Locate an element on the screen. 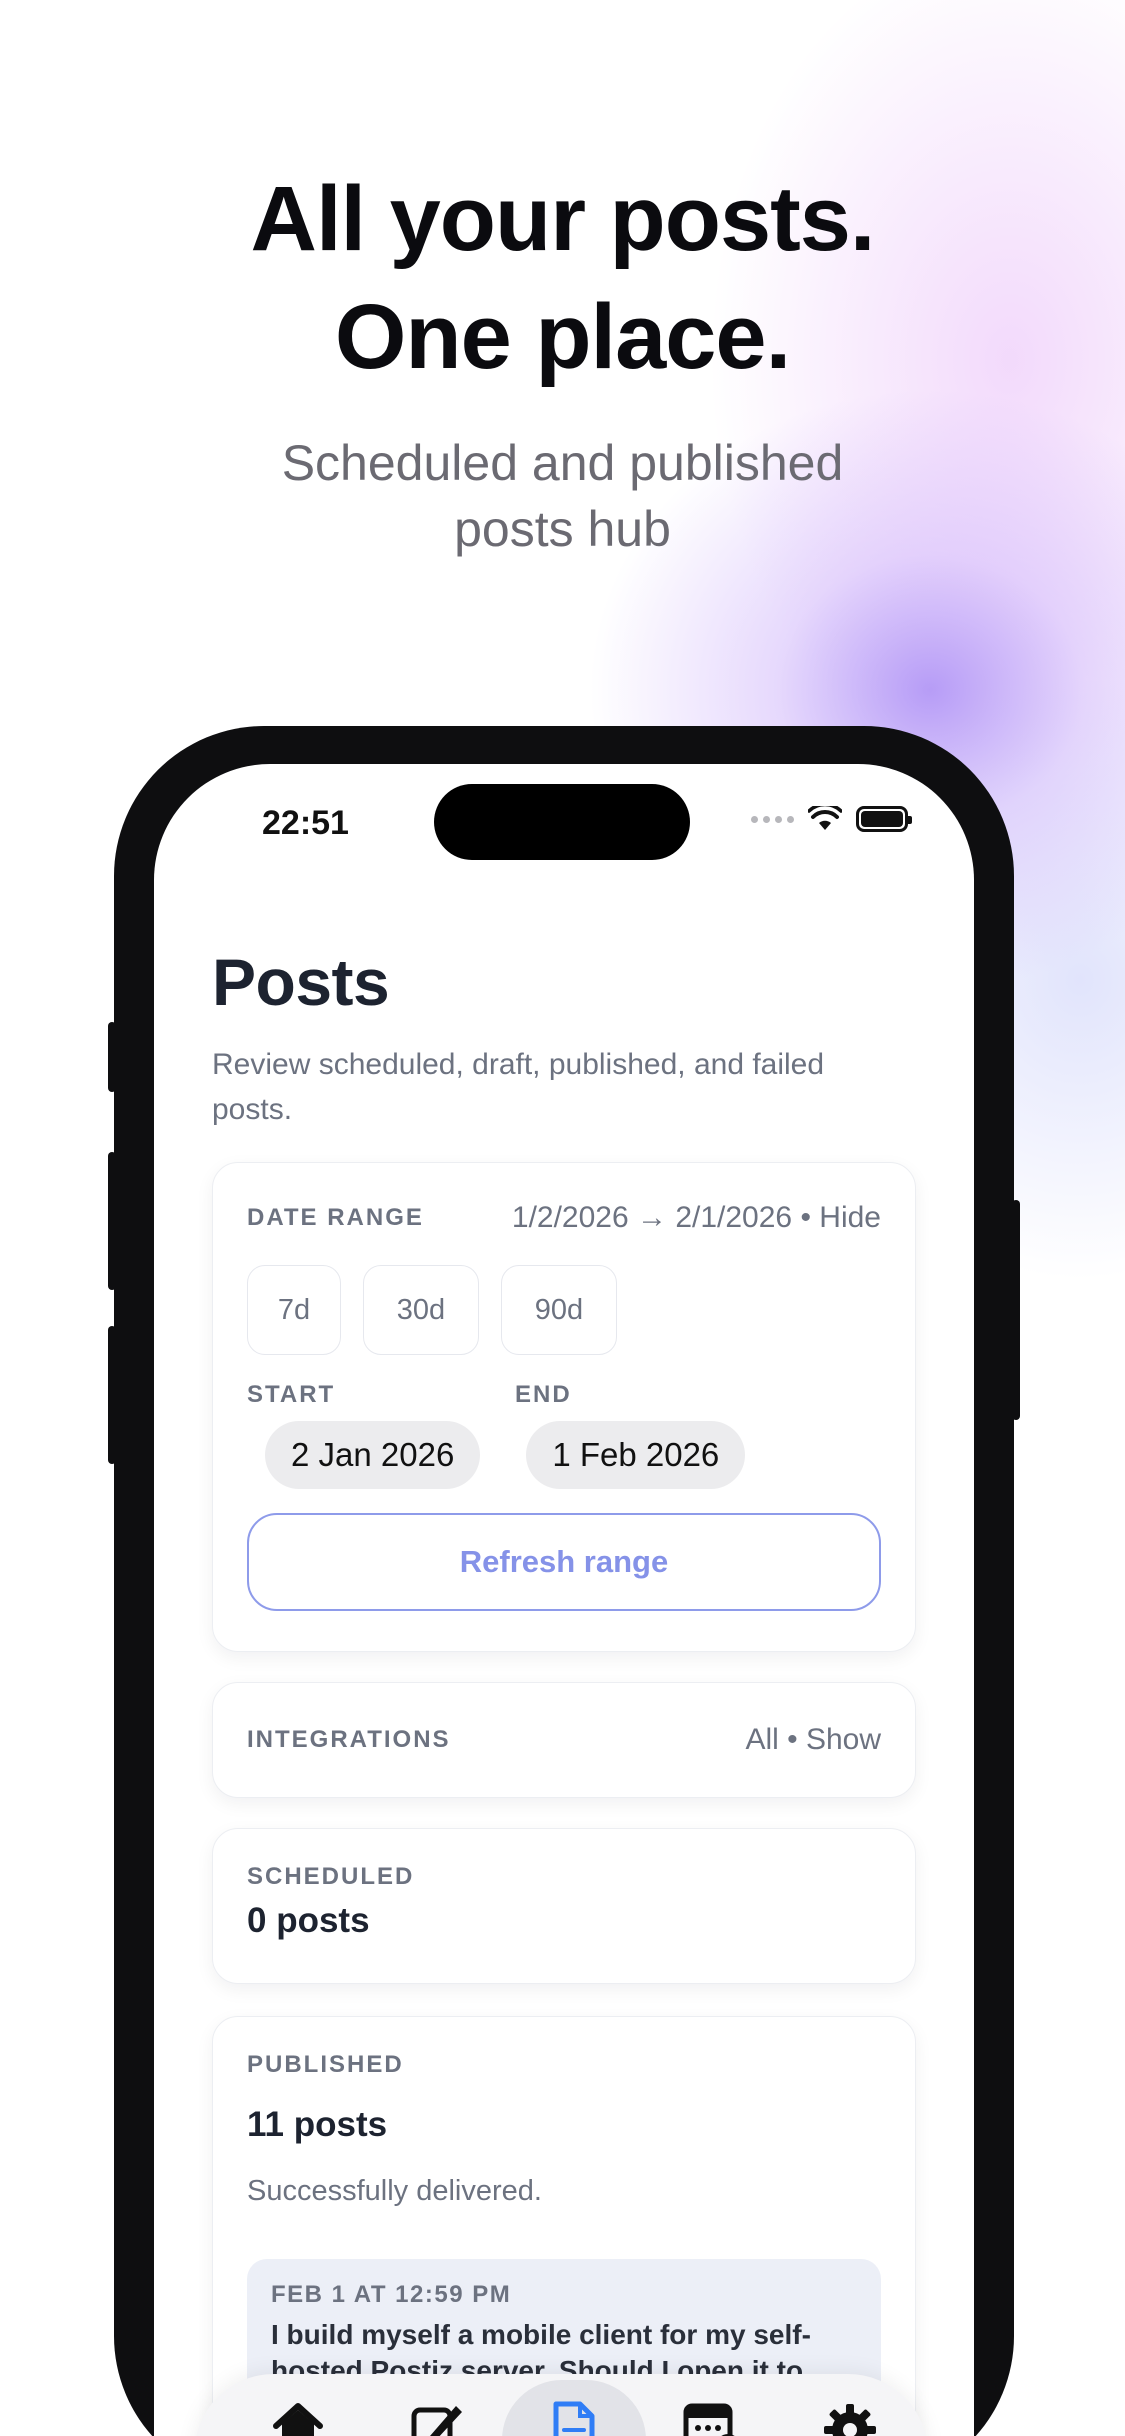 This screenshot has height=2436, width=1125. hero-subtitle-line2: posts hub is located at coordinates (562, 529).